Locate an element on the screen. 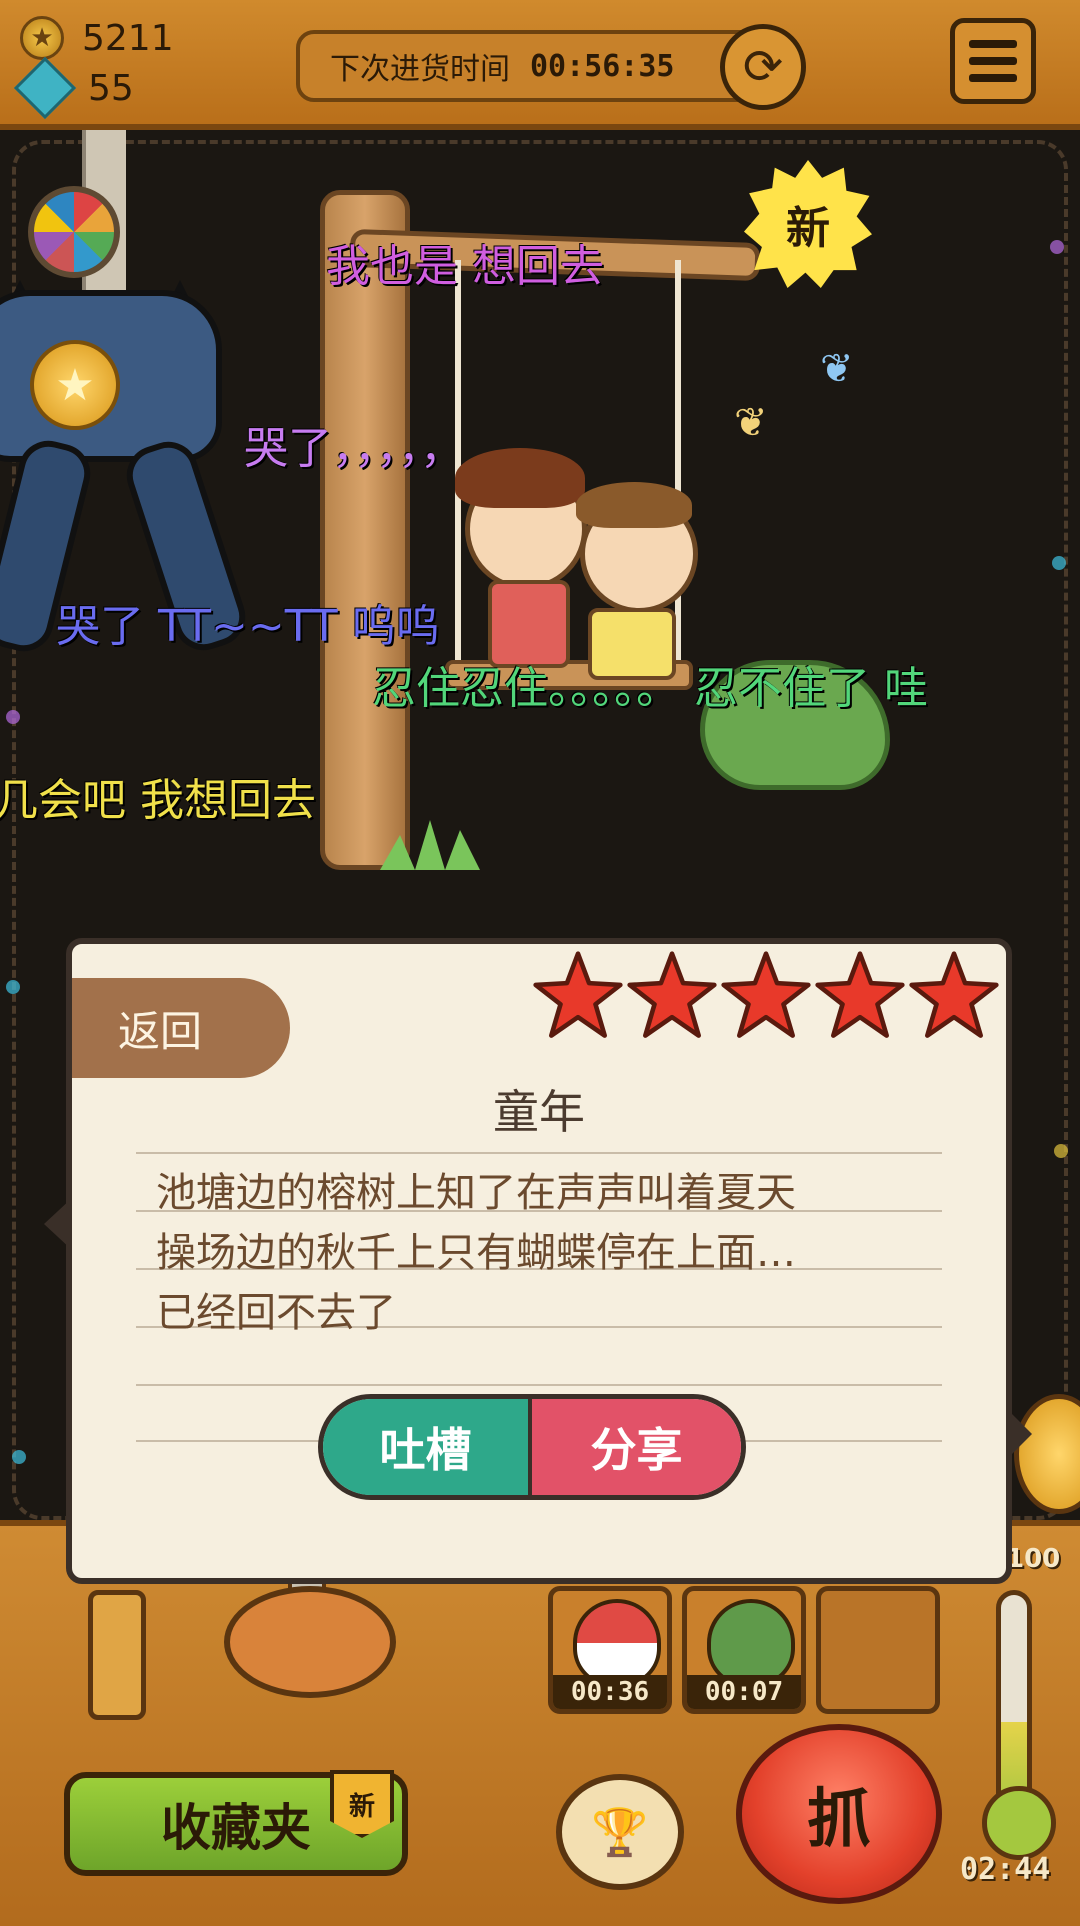 This screenshot has height=1926, width=1080. menu-button is located at coordinates (993, 61).